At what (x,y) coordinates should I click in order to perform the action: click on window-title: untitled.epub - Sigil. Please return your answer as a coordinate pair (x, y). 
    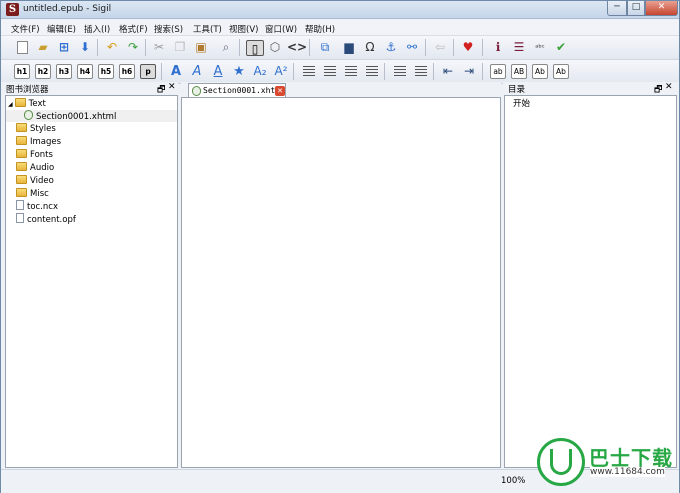
    Looking at the image, I should click on (67, 9).